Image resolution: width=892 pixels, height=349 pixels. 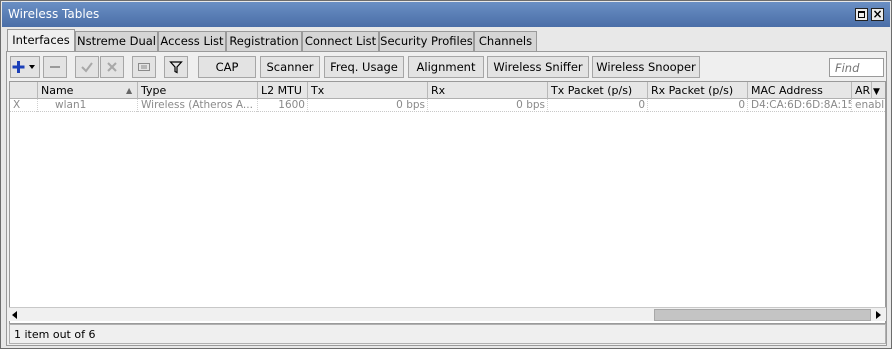 What do you see at coordinates (129, 90) in the screenshot?
I see `sort-ascending-icon: ▲` at bounding box center [129, 90].